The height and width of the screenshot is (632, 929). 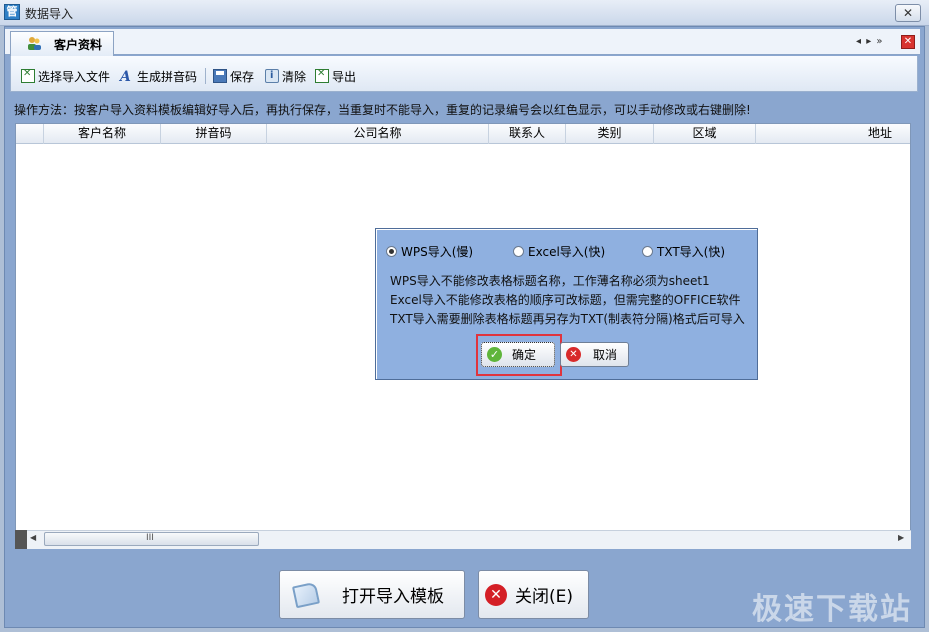 I want to click on close-button: ✕ 关闭(E), so click(x=533, y=594).